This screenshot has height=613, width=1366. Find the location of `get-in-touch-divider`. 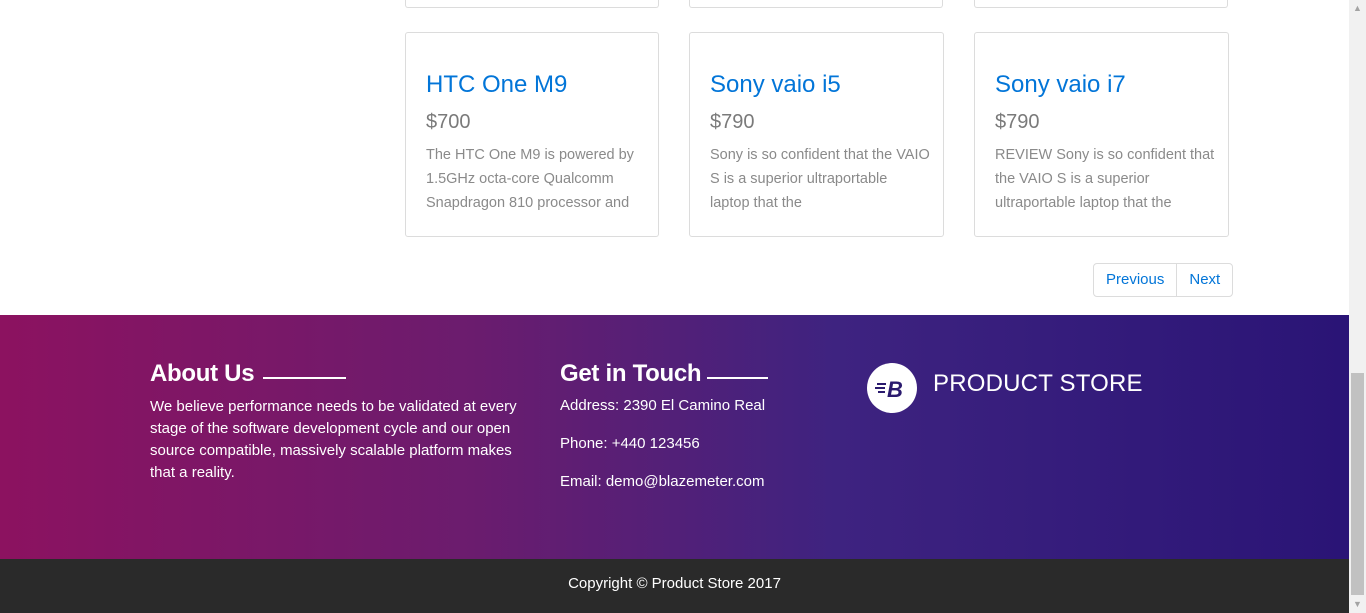

get-in-touch-divider is located at coordinates (737, 378).